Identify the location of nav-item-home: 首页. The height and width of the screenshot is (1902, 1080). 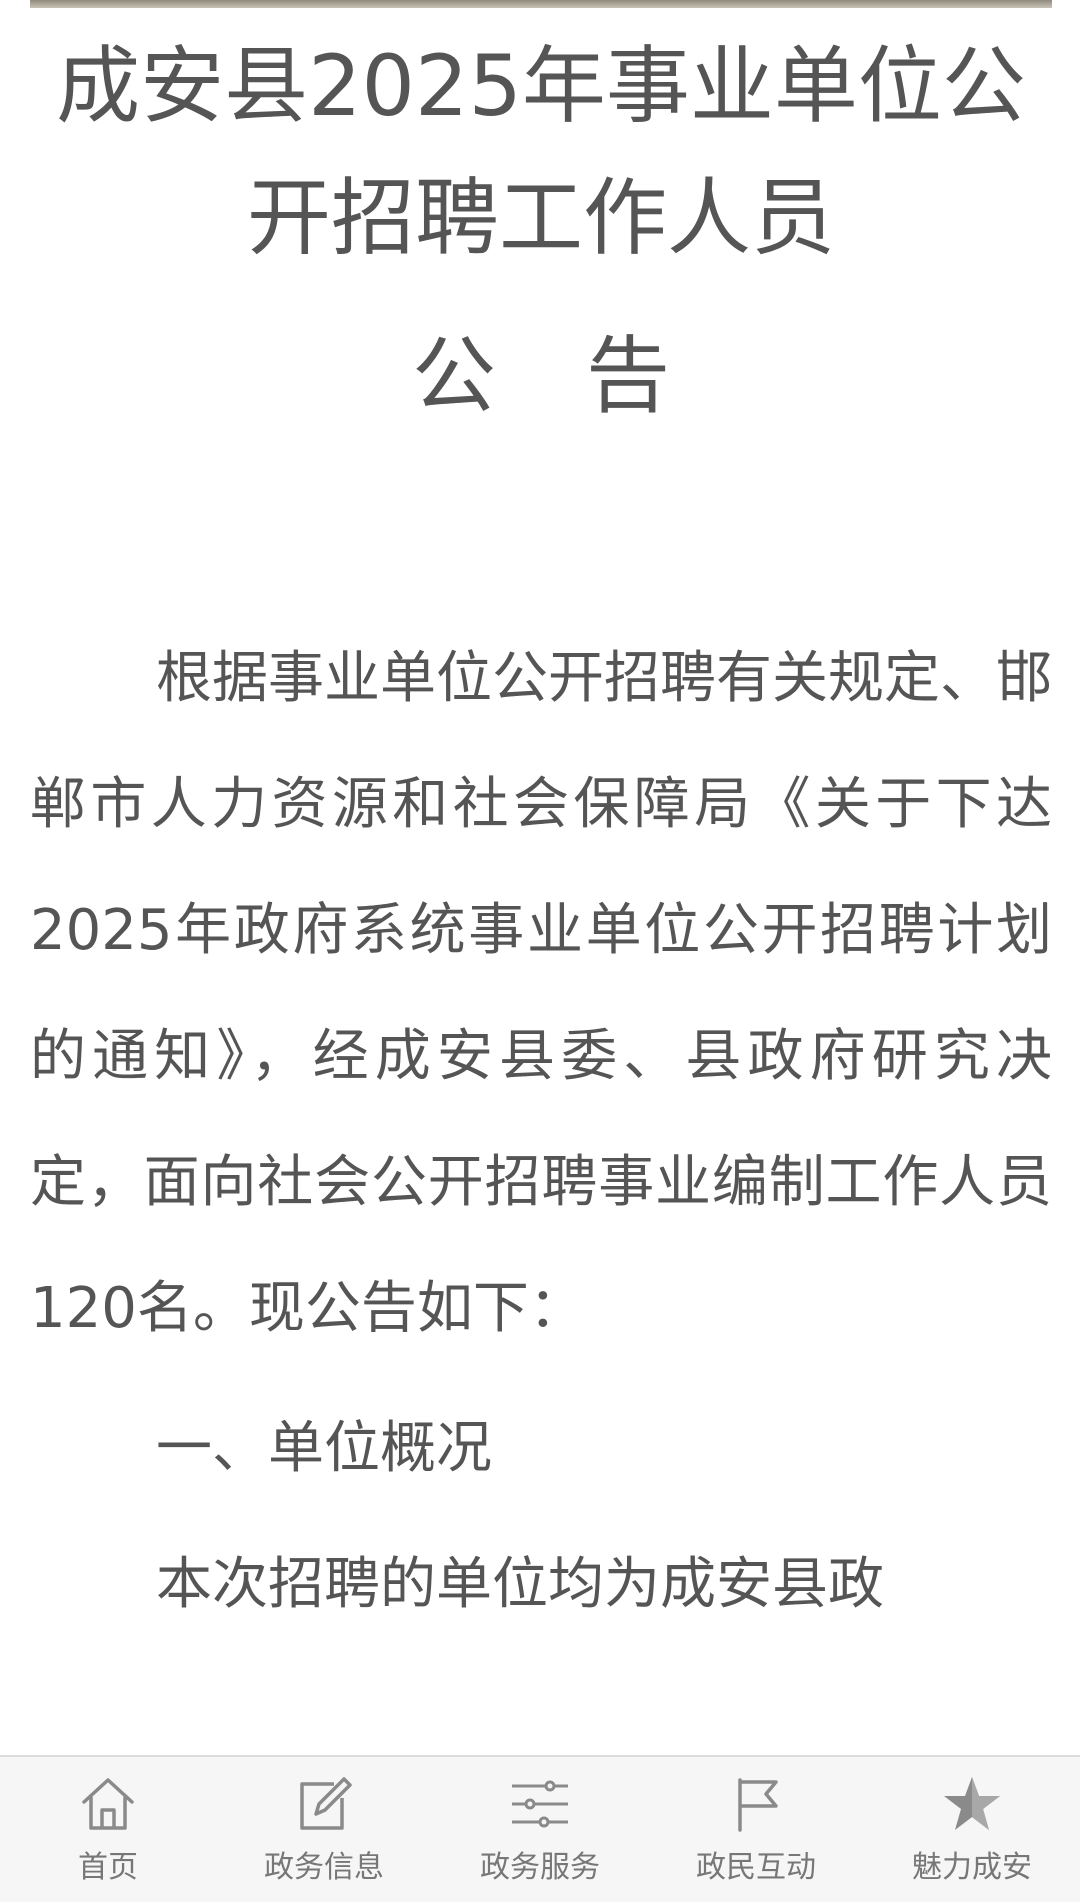
(108, 1830).